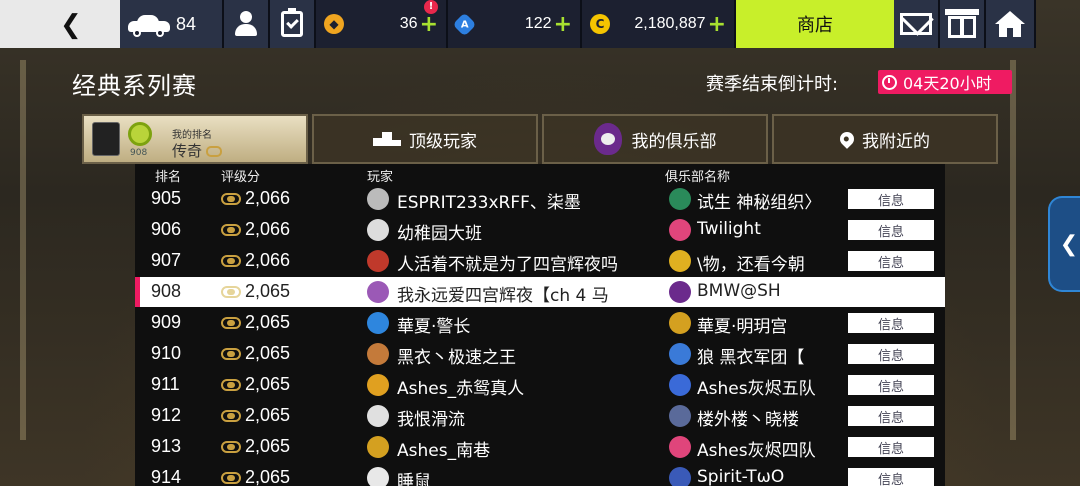 The width and height of the screenshot is (1080, 486). I want to click on row-player-name: Ashes_南巷, so click(443, 448).